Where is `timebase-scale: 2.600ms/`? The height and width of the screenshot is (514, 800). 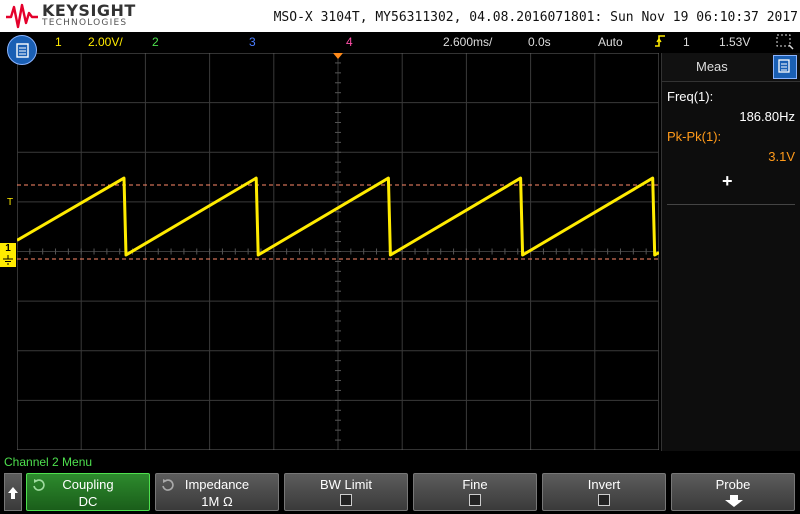 timebase-scale: 2.600ms/ is located at coordinates (467, 42).